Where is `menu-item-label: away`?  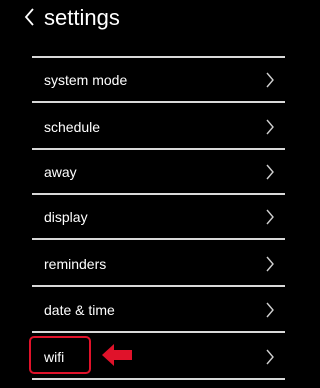 menu-item-label: away is located at coordinates (60, 172).